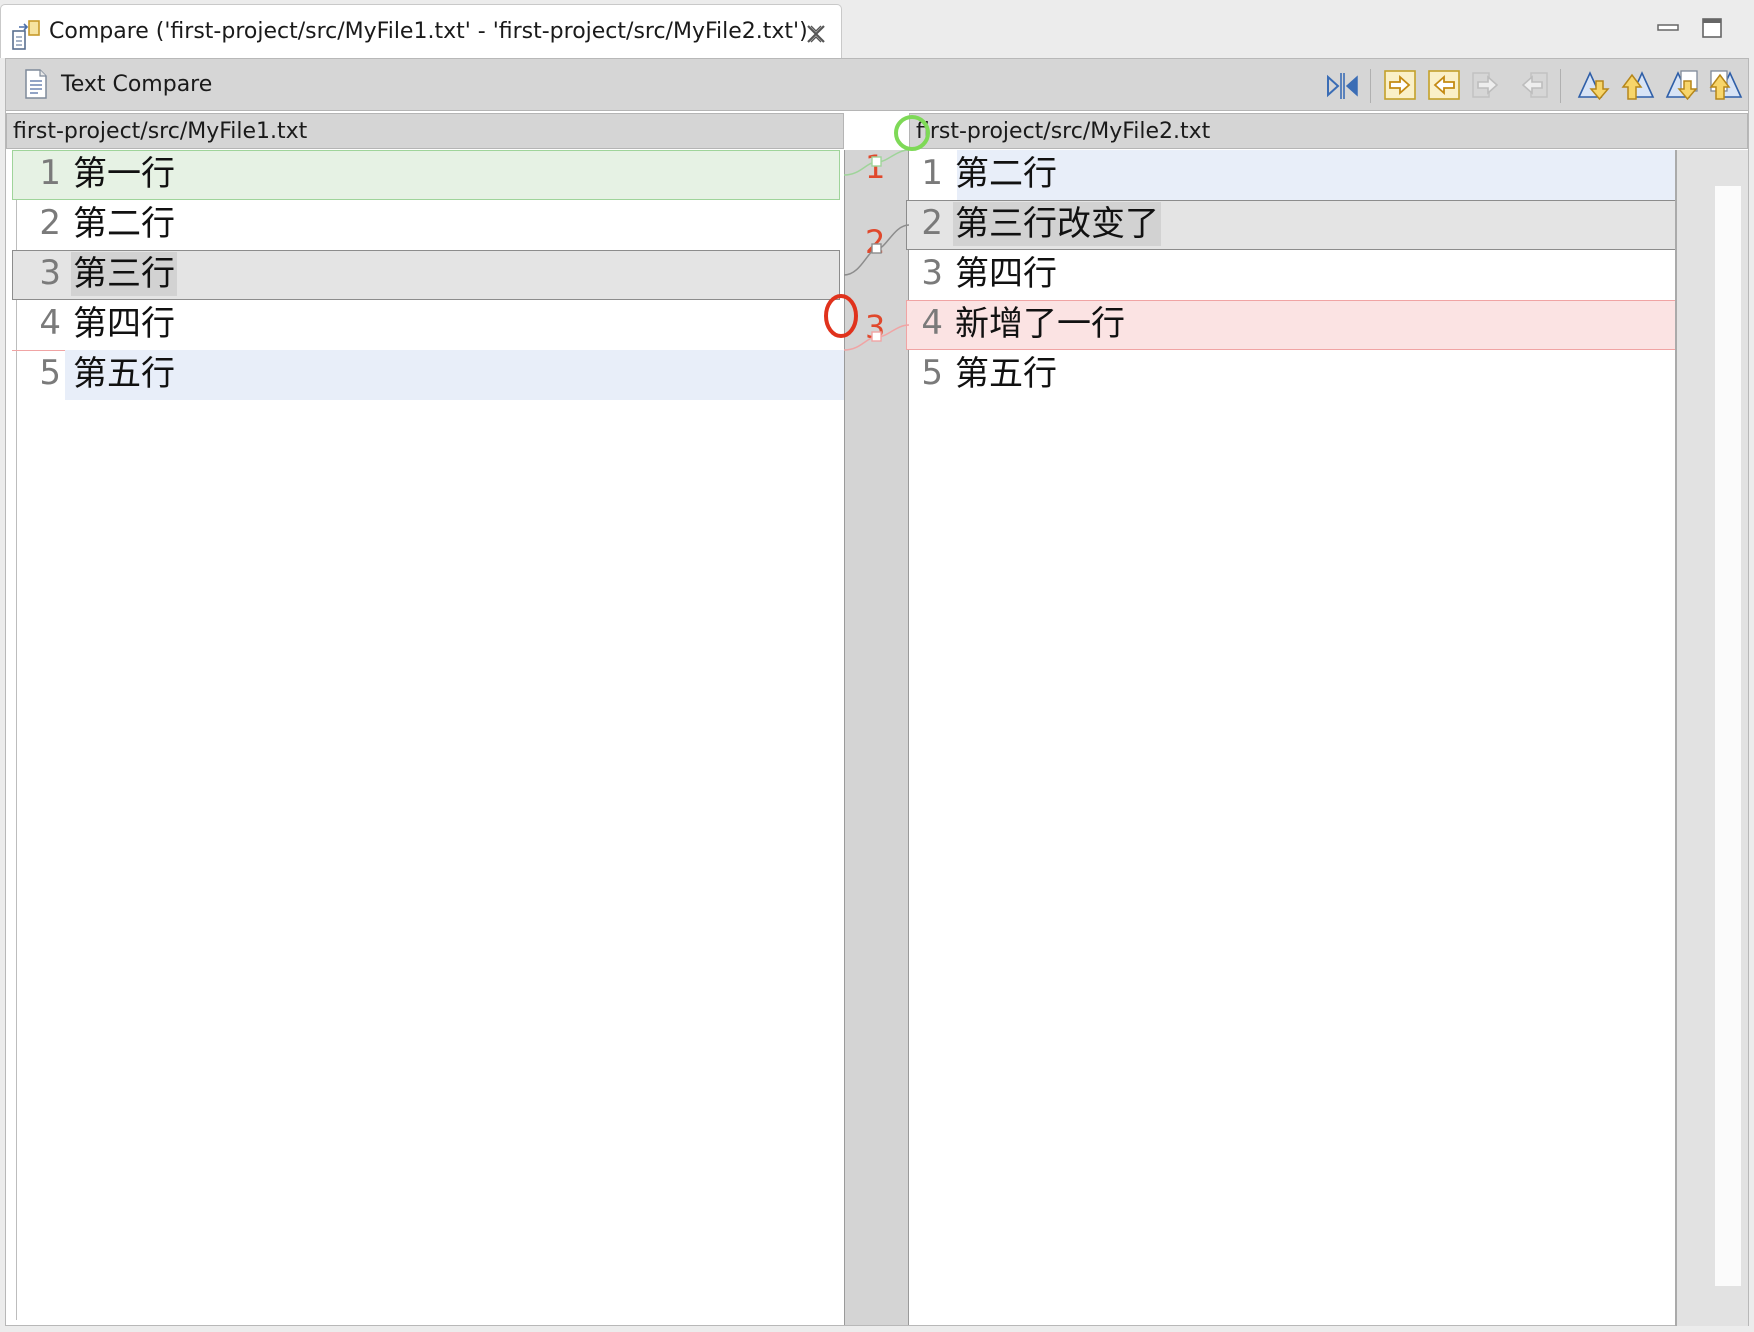 This screenshot has width=1754, height=1332. What do you see at coordinates (877, 85) in the screenshot?
I see `compare-toolbar: Text Compare` at bounding box center [877, 85].